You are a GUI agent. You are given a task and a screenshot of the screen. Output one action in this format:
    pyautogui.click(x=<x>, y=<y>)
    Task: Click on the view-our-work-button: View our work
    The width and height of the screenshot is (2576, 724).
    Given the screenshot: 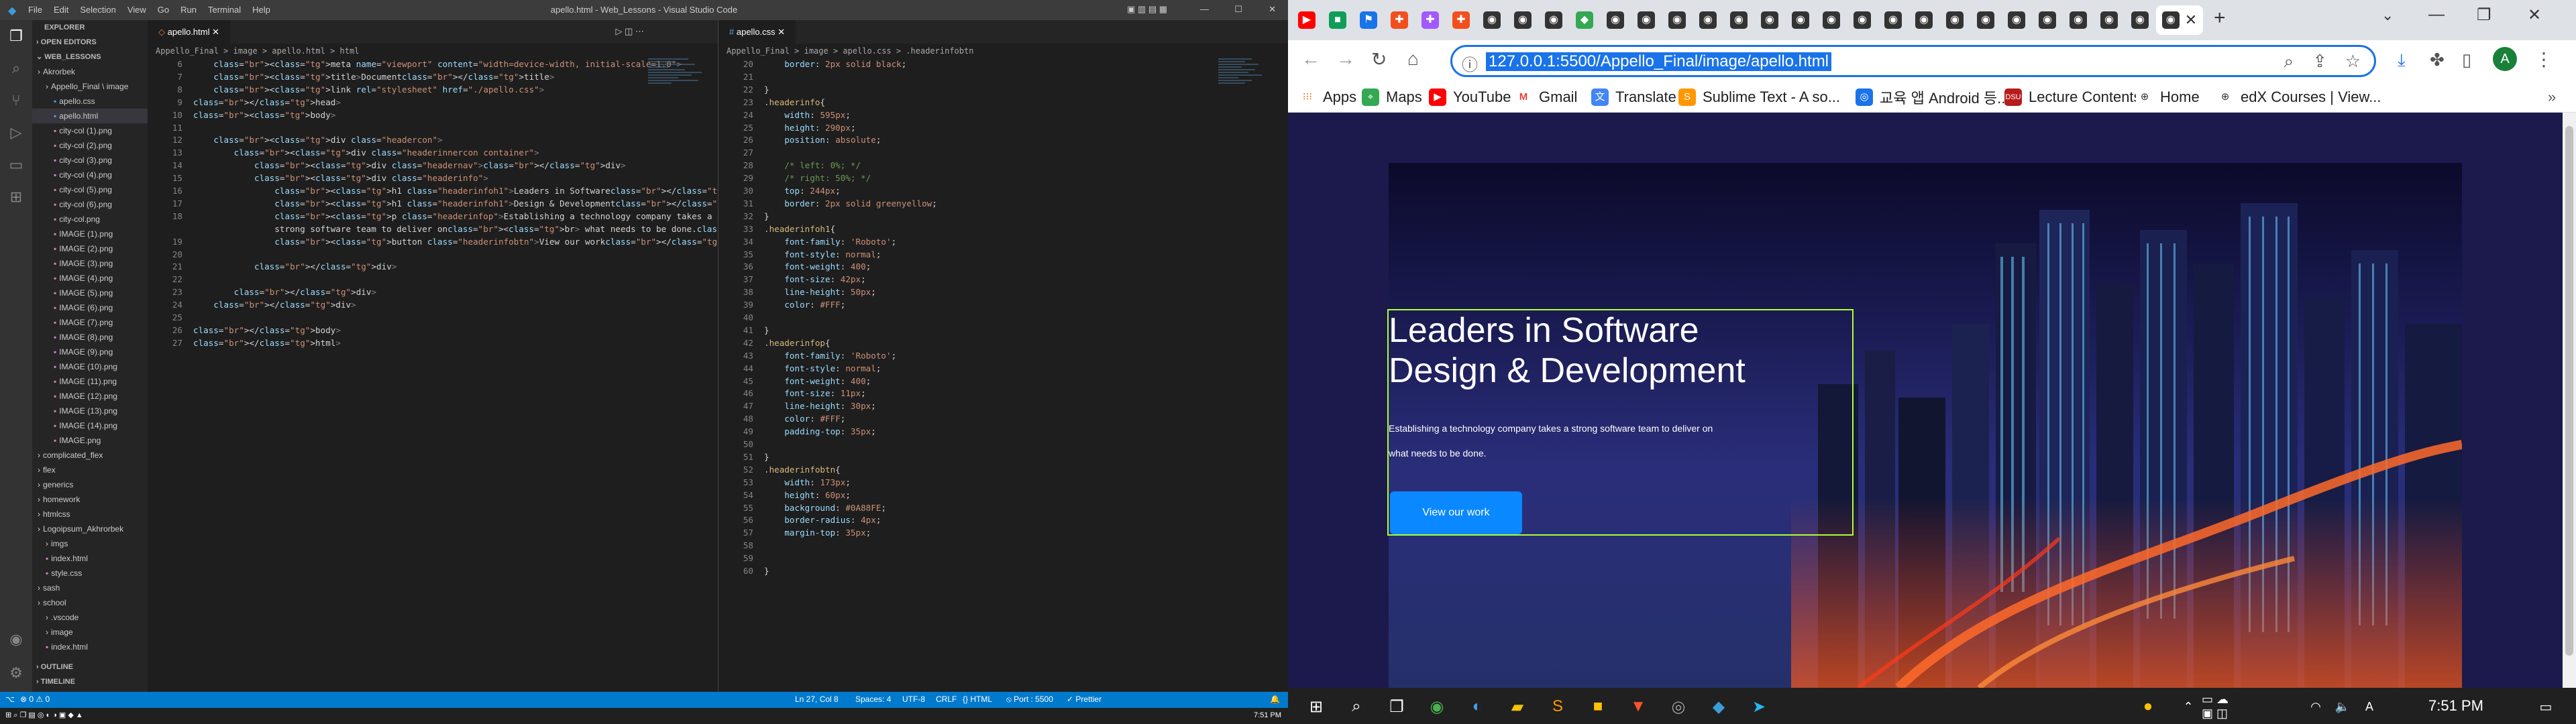 What is the action you would take?
    pyautogui.click(x=1456, y=512)
    